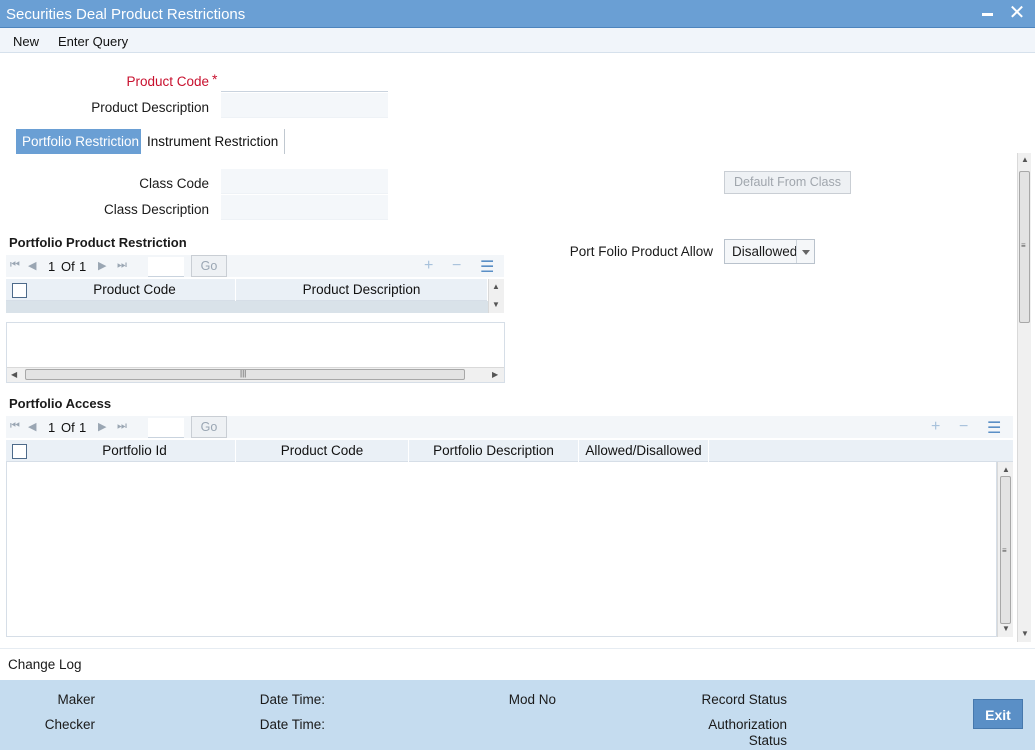 This screenshot has width=1035, height=750. I want to click on ppr-grid-header: Product Code Product Description, so click(247, 290).